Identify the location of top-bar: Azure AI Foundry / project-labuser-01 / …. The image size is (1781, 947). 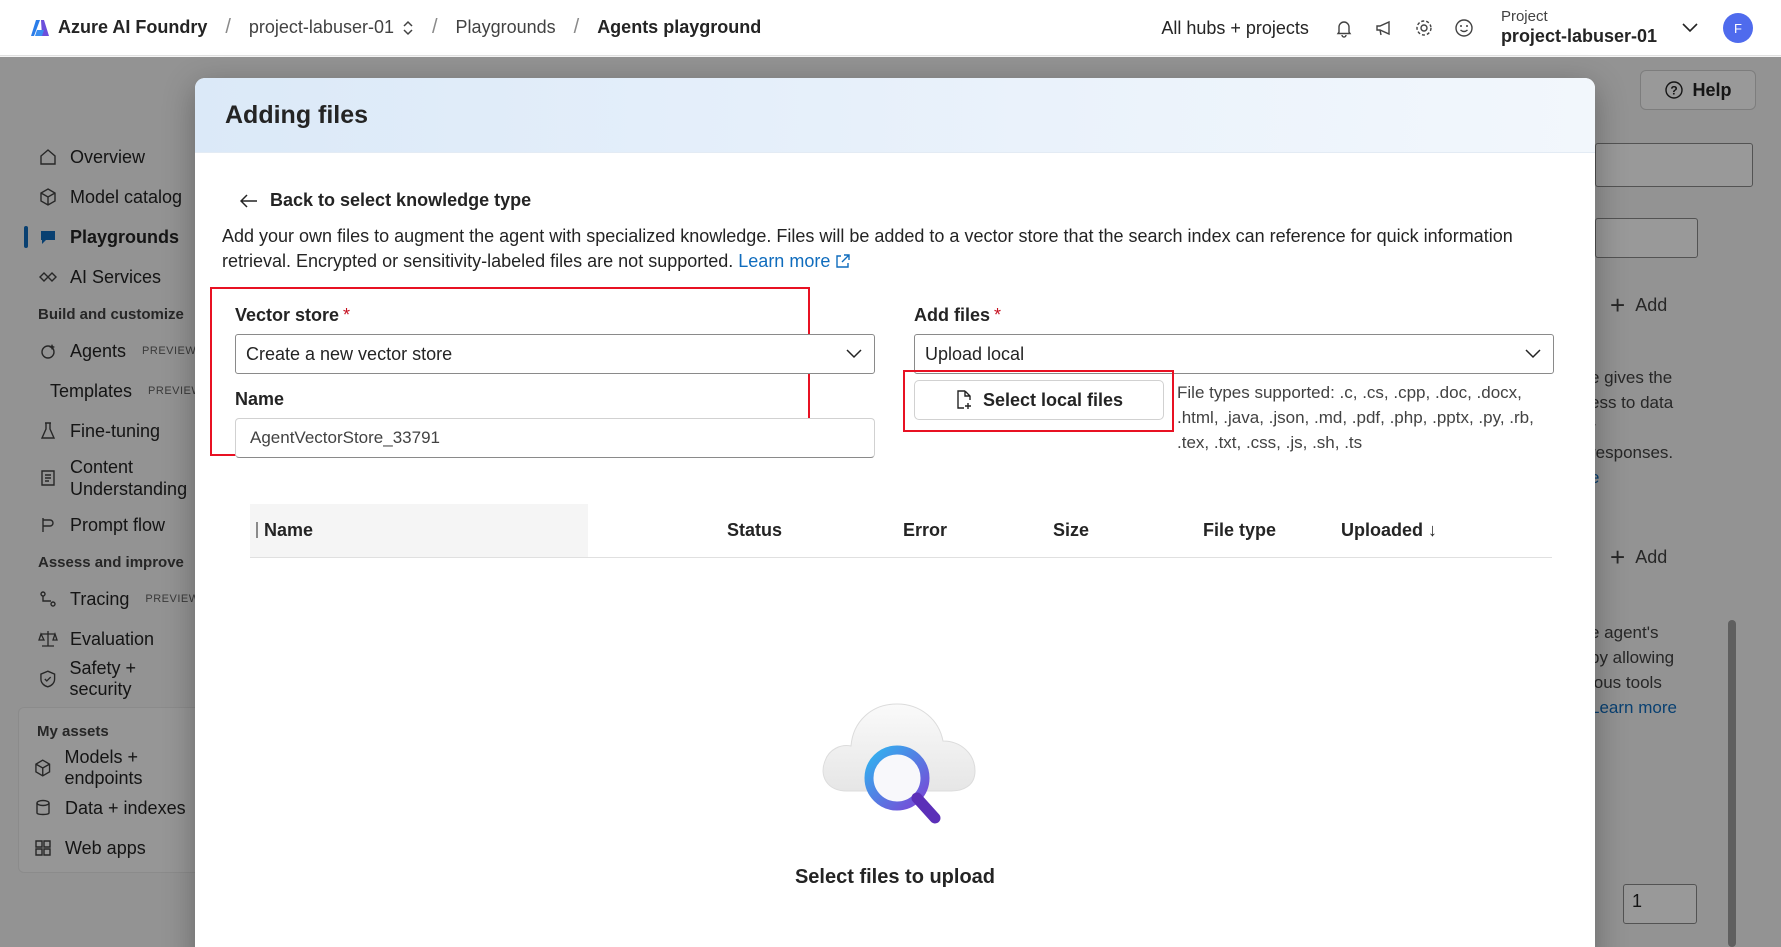
(890, 28).